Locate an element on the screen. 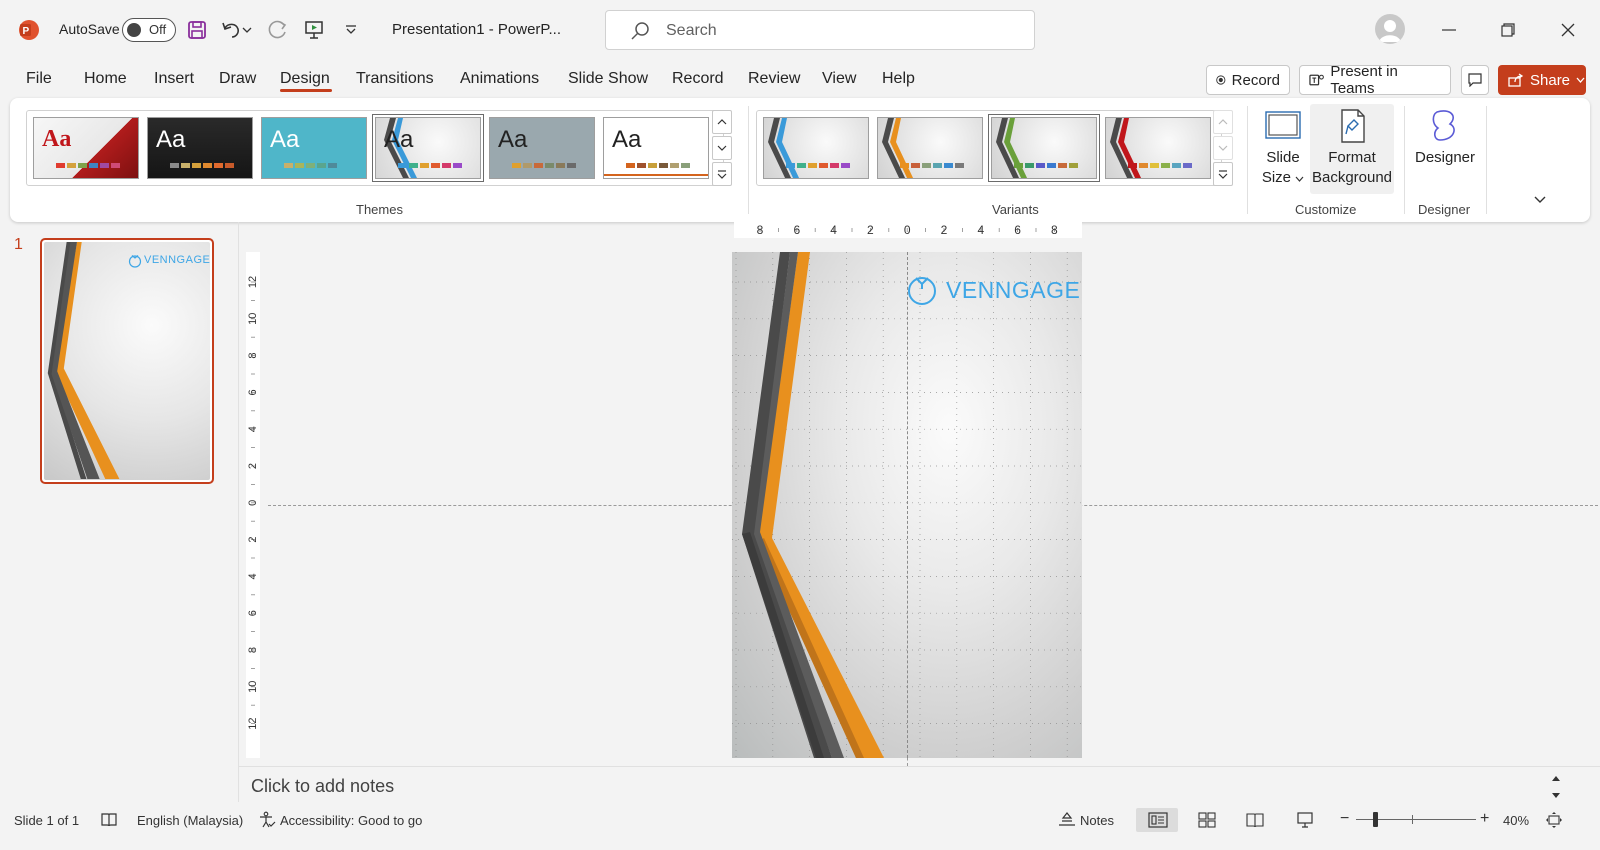 This screenshot has height=850, width=1600. minimize-icon is located at coordinates (1449, 30).